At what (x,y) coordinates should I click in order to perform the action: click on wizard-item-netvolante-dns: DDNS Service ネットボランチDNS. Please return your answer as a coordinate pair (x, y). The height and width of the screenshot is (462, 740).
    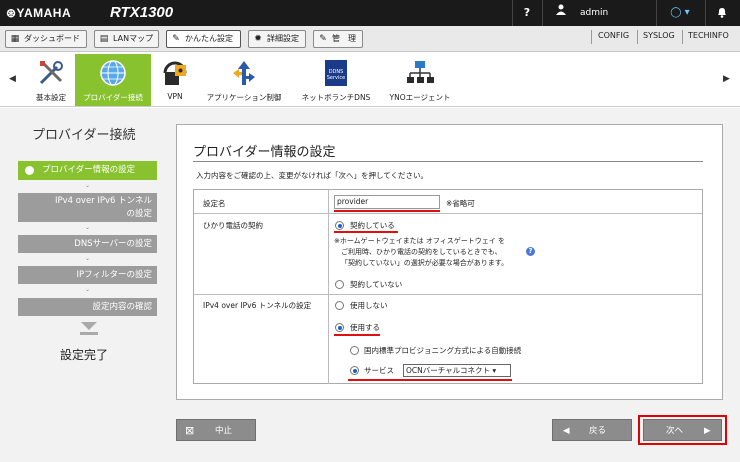
    Looking at the image, I should click on (336, 78).